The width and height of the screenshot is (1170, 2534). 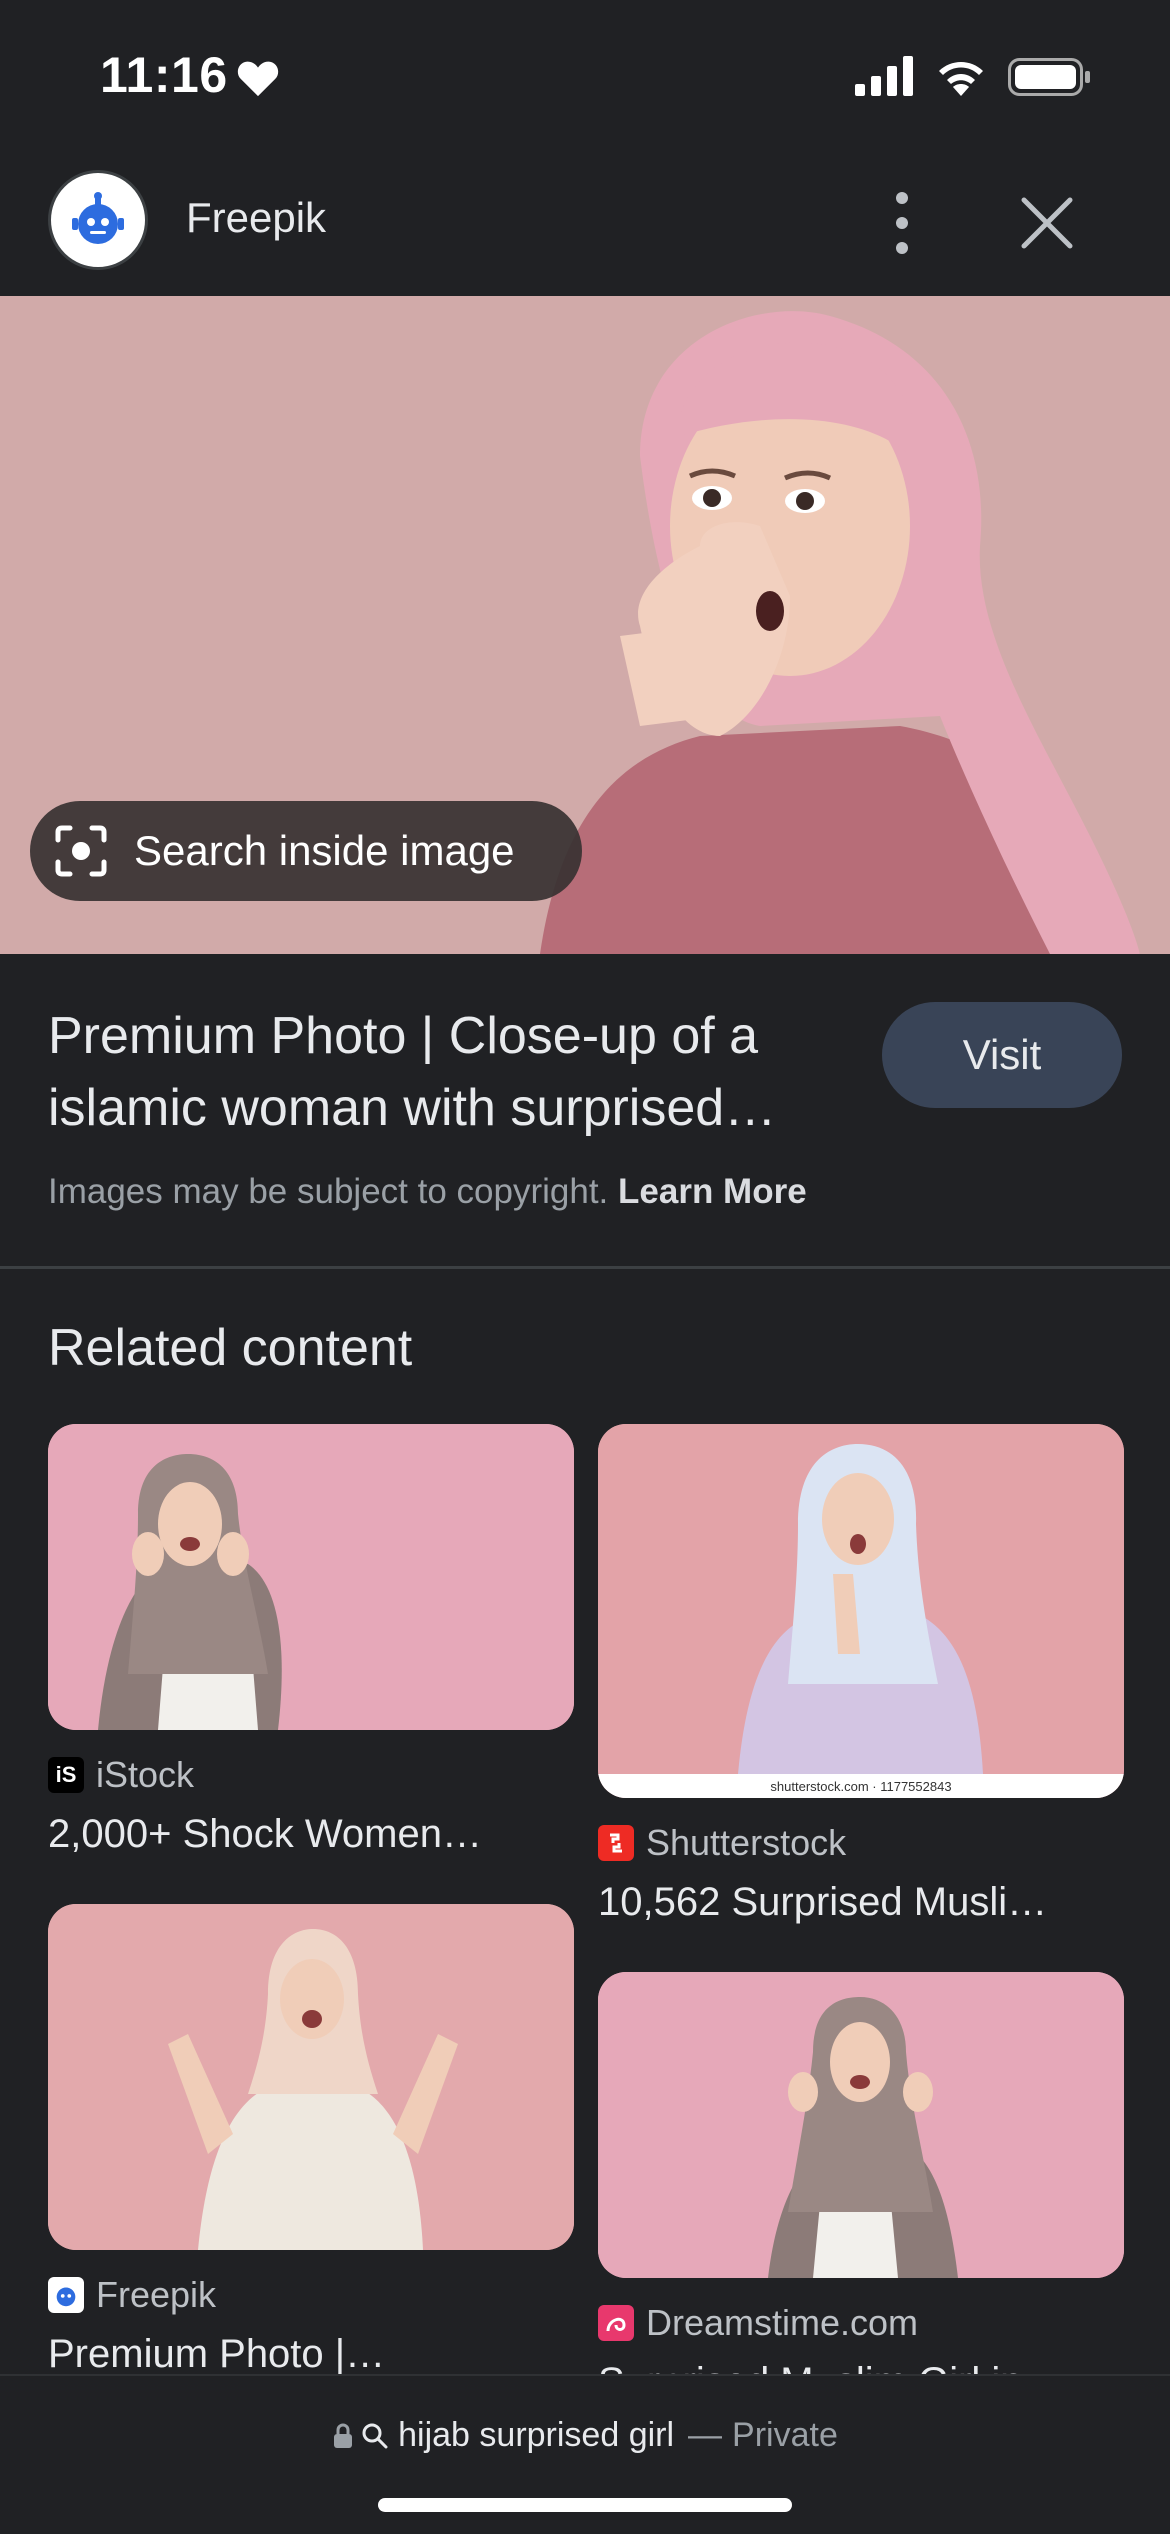 I want to click on wifi-icon, so click(x=961, y=79).